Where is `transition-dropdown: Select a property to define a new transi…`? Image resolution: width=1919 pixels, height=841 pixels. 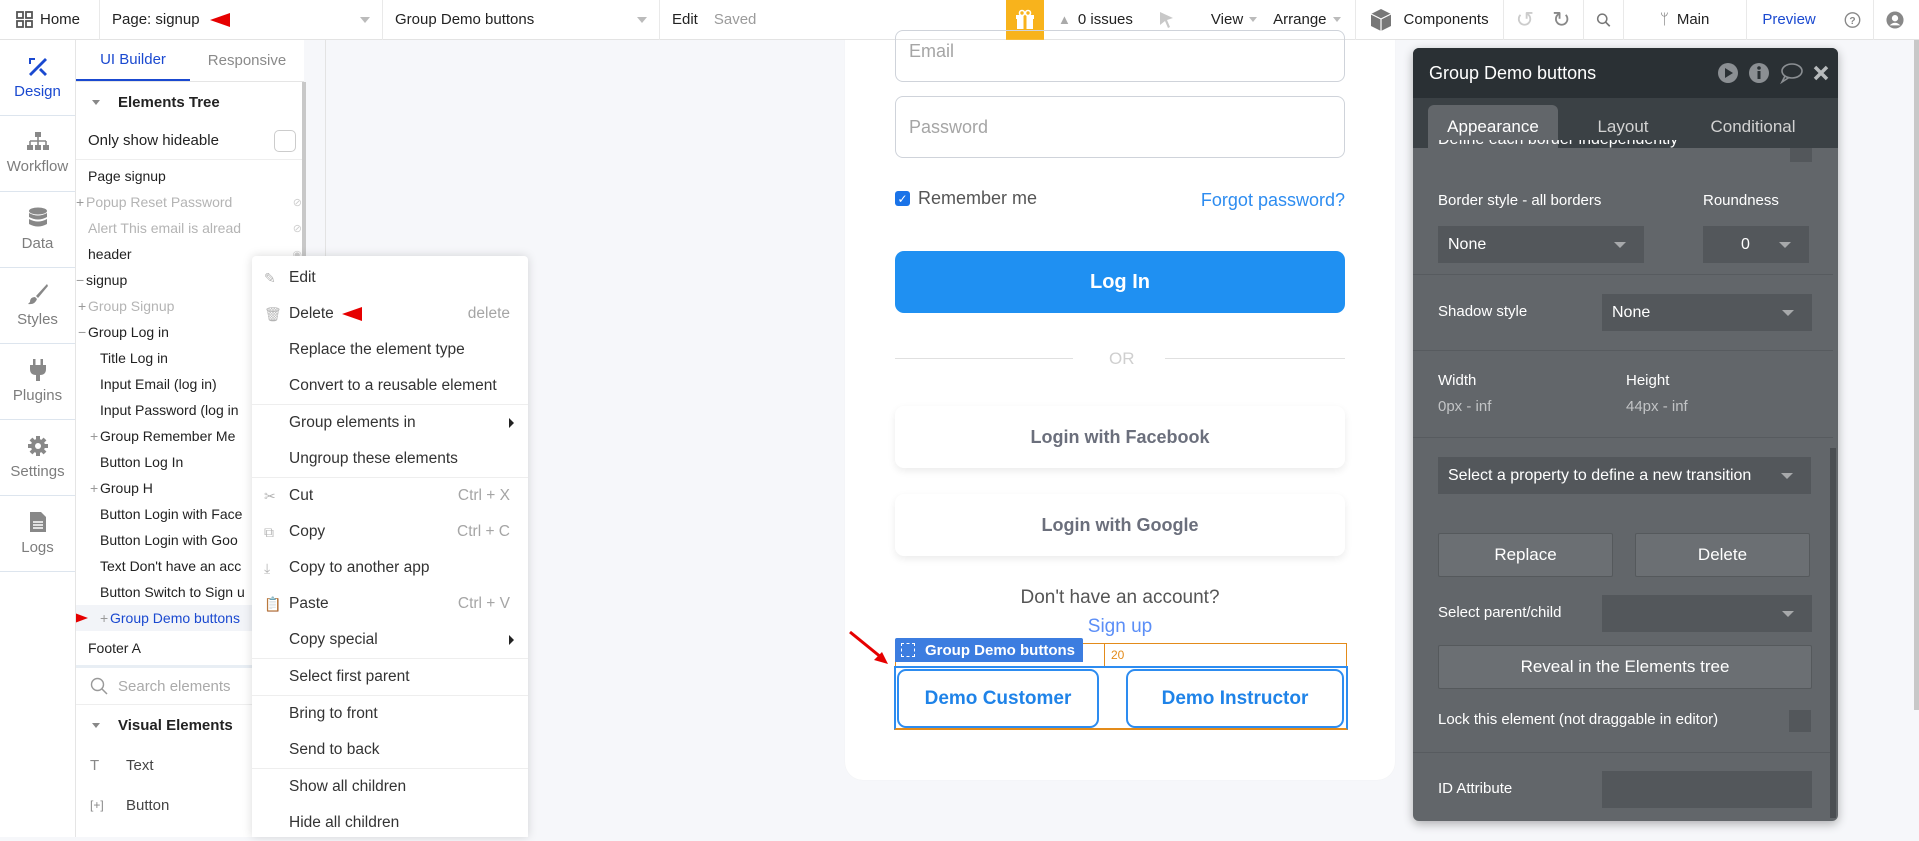 transition-dropdown: Select a property to define a new transi… is located at coordinates (1624, 475).